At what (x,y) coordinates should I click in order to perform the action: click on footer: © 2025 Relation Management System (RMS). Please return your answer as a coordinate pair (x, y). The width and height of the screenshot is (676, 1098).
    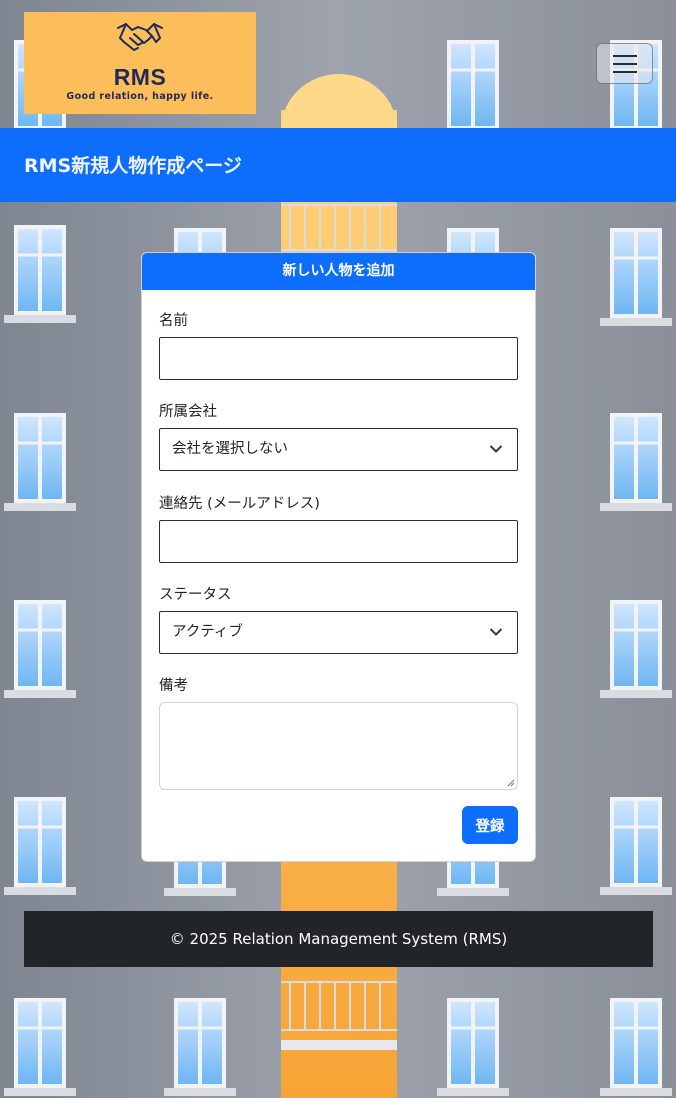
    Looking at the image, I should click on (338, 939).